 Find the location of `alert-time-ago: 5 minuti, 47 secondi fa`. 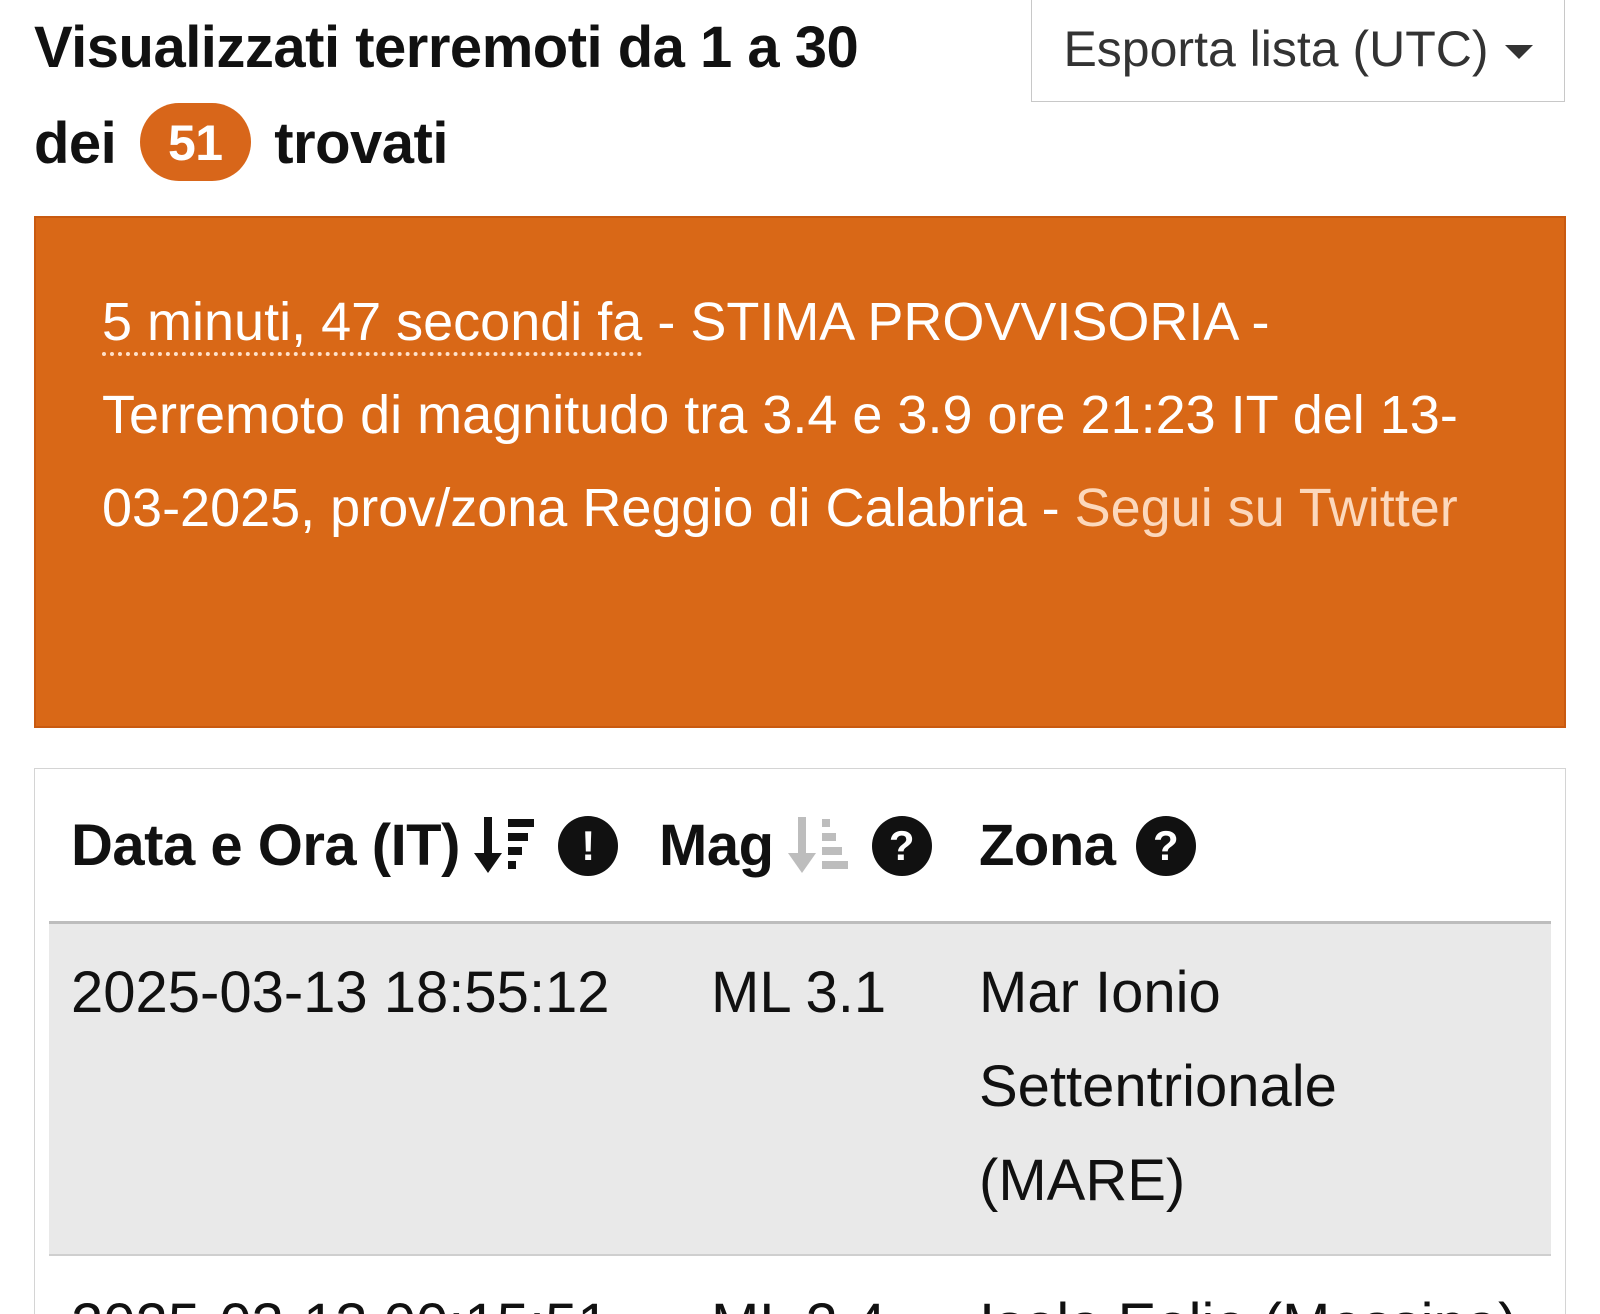

alert-time-ago: 5 minuti, 47 secondi fa is located at coordinates (372, 324).